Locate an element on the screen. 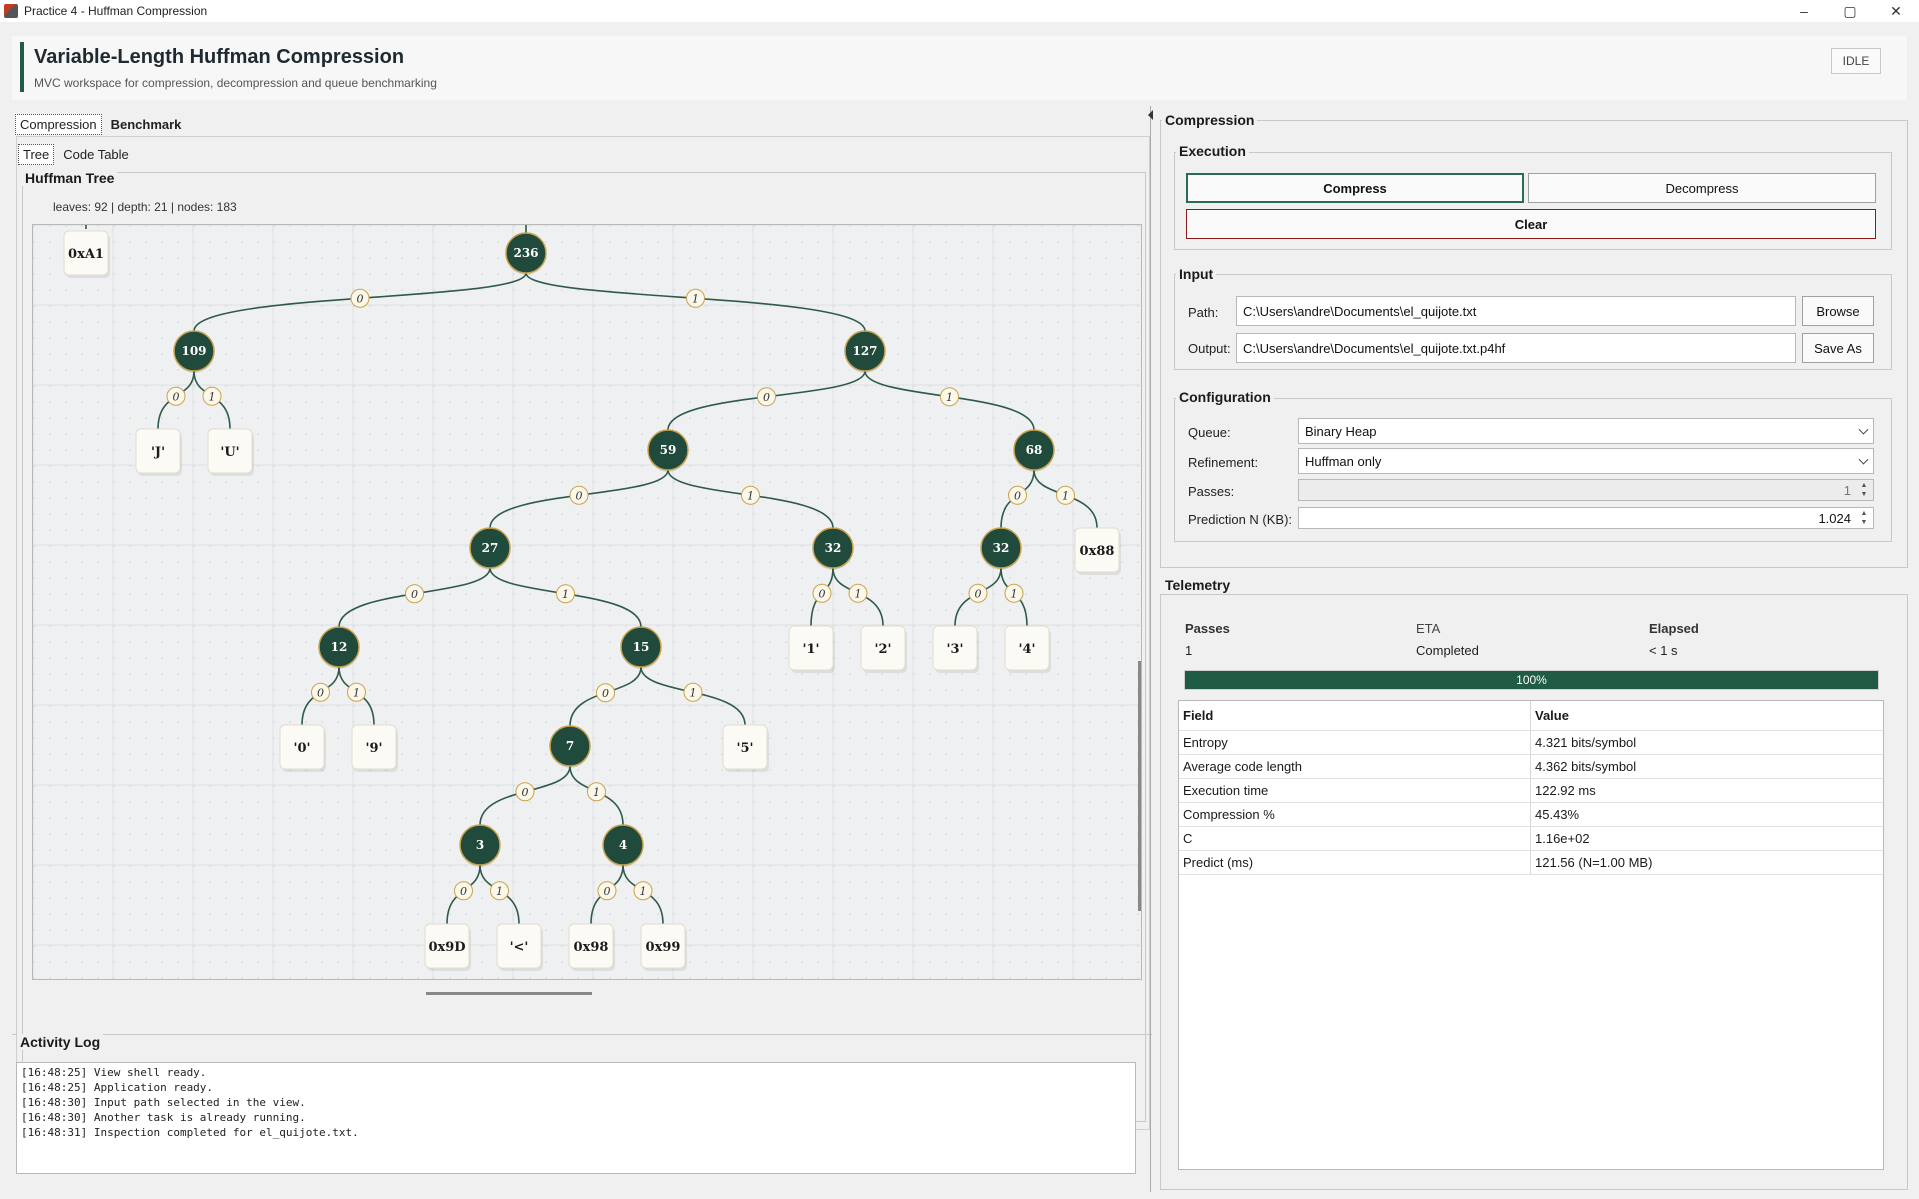  progress-label: 100% is located at coordinates (1531, 680).